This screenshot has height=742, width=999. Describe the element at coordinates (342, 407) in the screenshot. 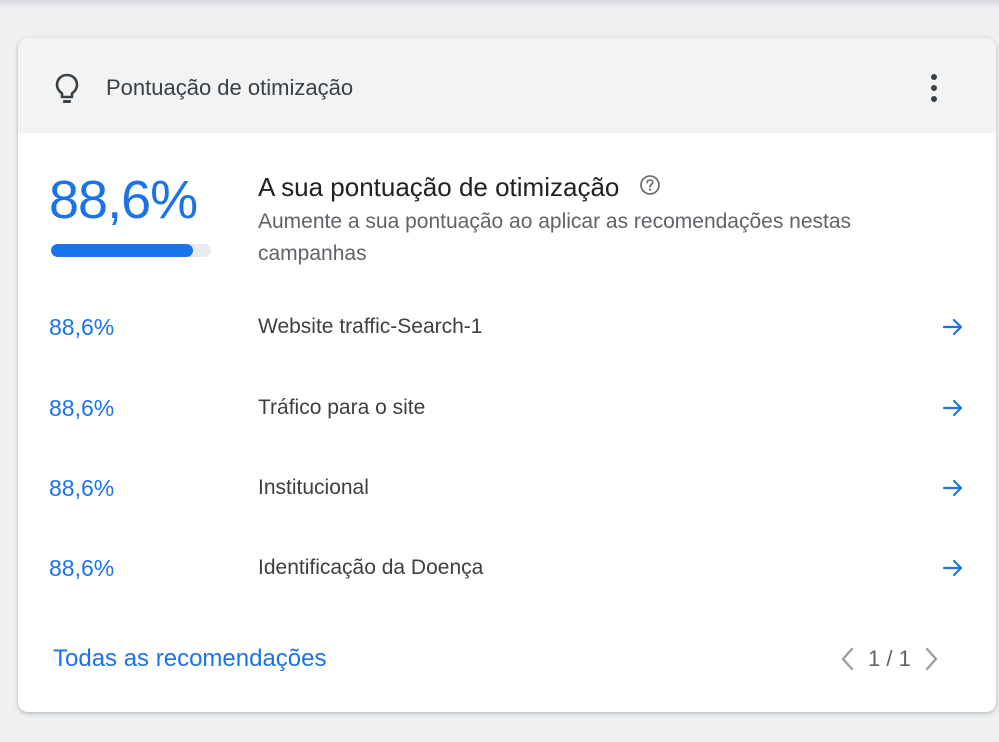

I see `campaign-name: Tráfico para o site` at that location.